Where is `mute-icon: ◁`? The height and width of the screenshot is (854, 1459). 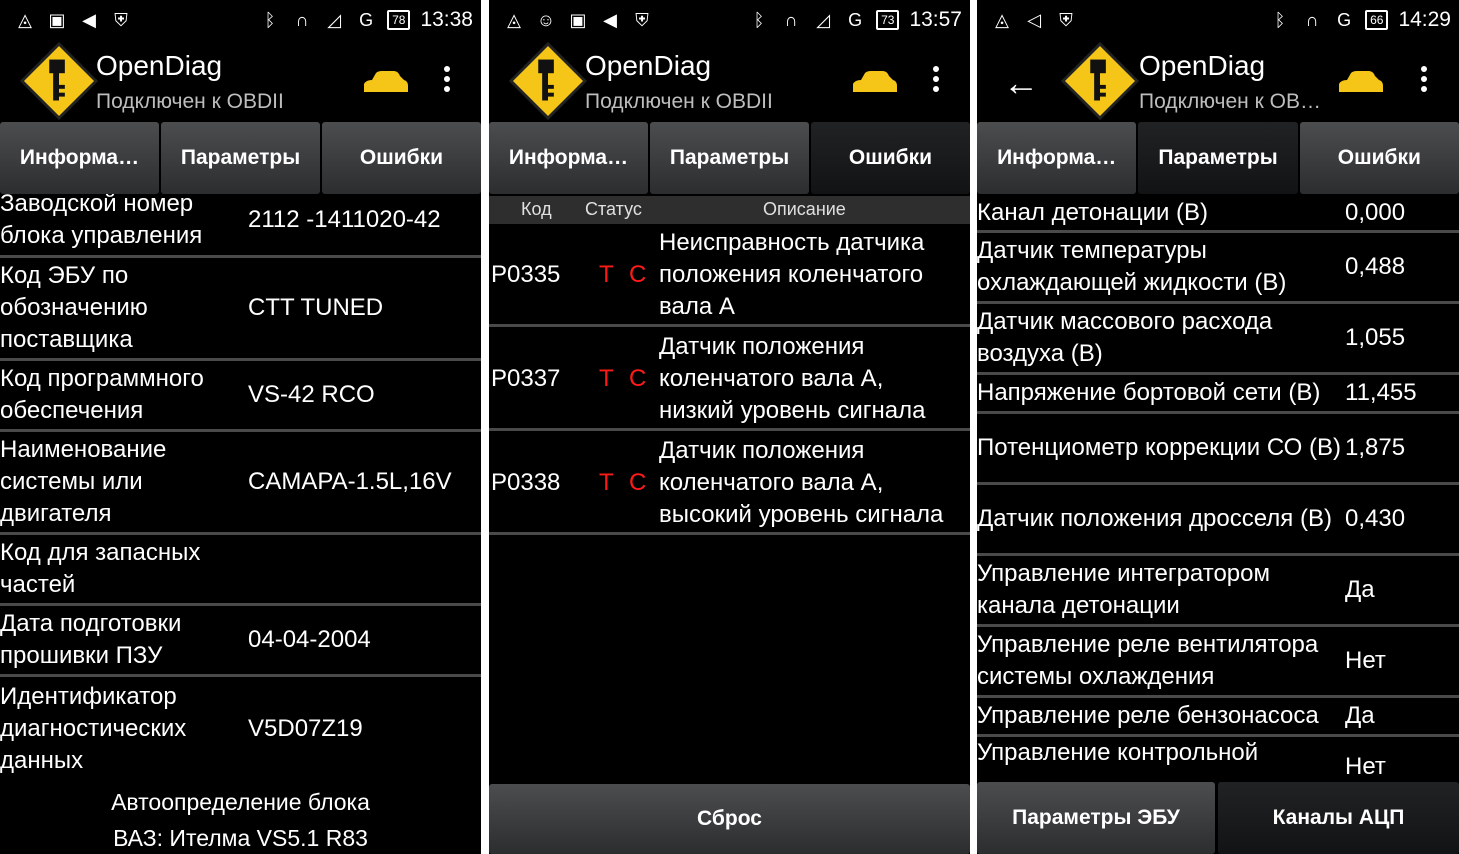
mute-icon: ◁ is located at coordinates (1034, 20).